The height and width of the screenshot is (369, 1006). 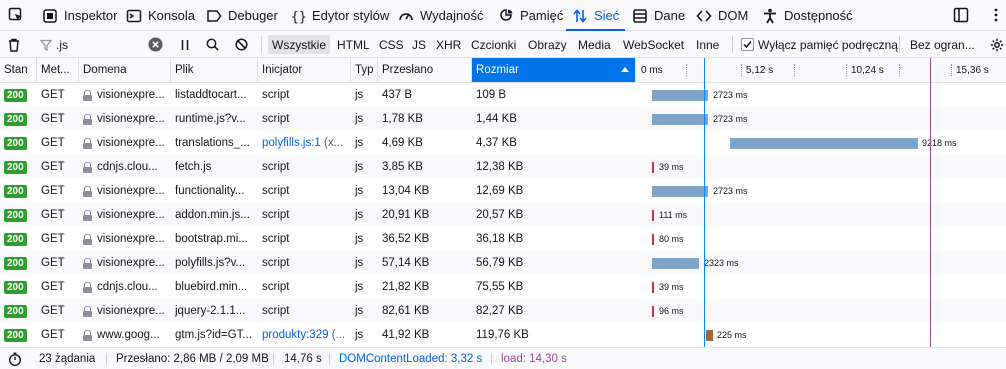 I want to click on performance-analysis-icon, so click(x=15, y=358).